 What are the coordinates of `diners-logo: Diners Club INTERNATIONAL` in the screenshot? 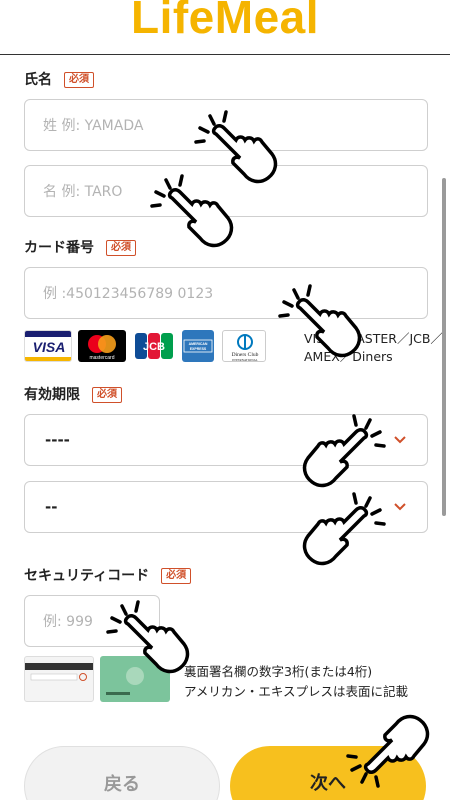 It's located at (244, 346).